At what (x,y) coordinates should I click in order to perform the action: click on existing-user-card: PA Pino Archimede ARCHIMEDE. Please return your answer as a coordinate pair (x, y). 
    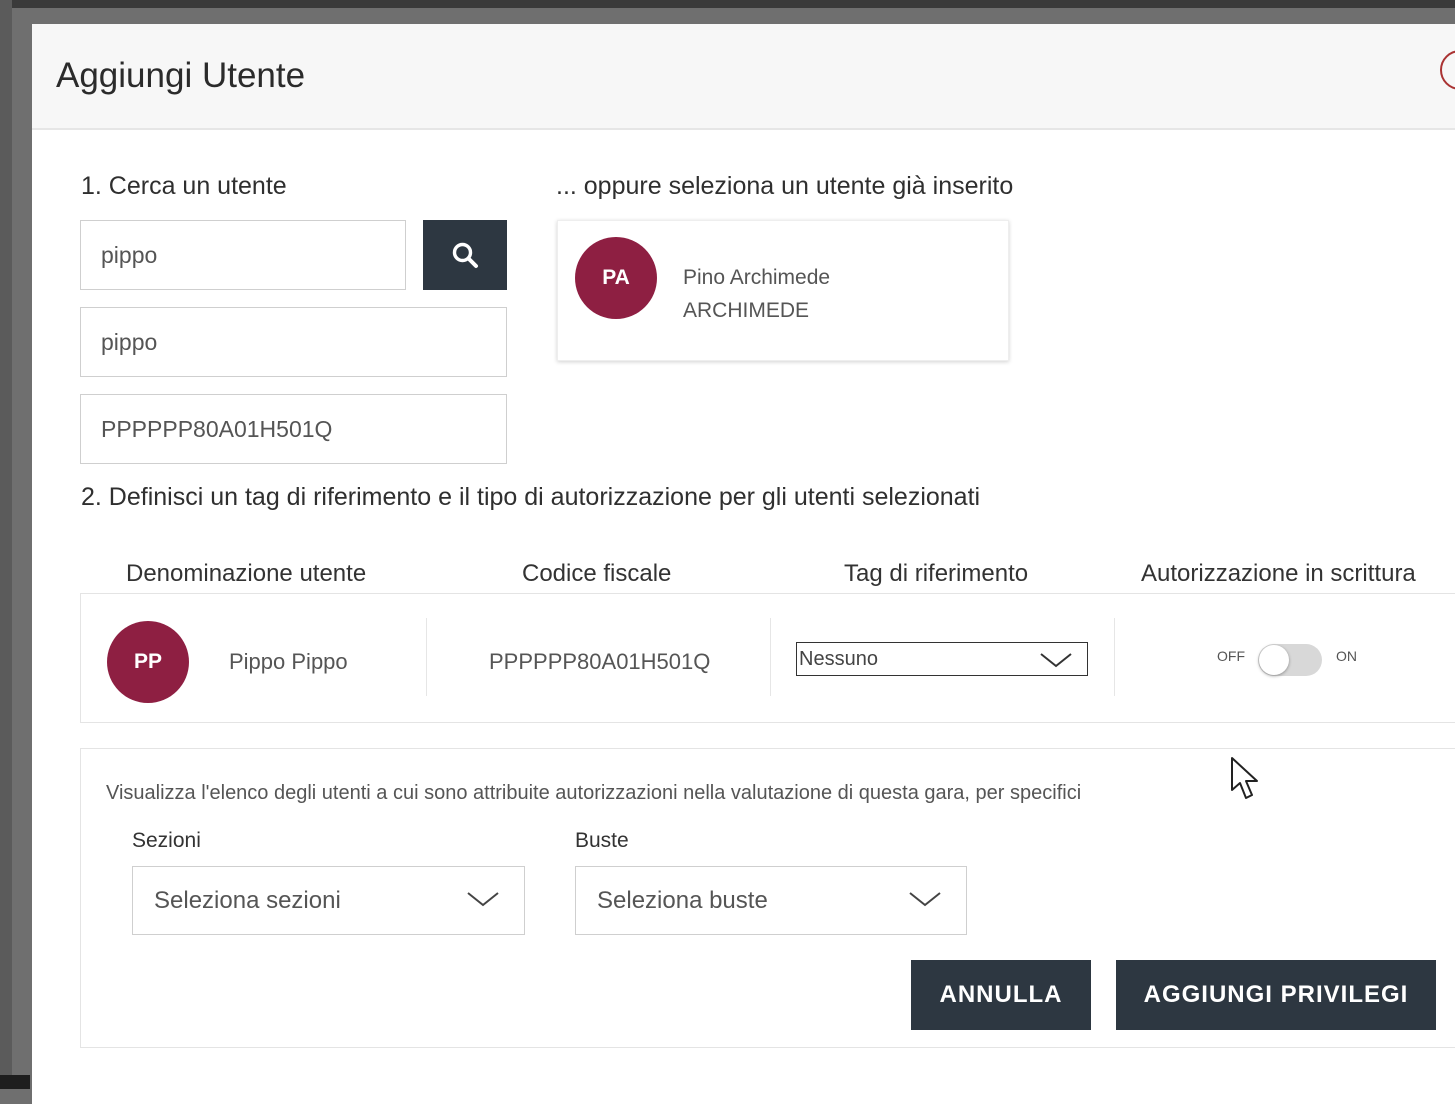
    Looking at the image, I should click on (783, 290).